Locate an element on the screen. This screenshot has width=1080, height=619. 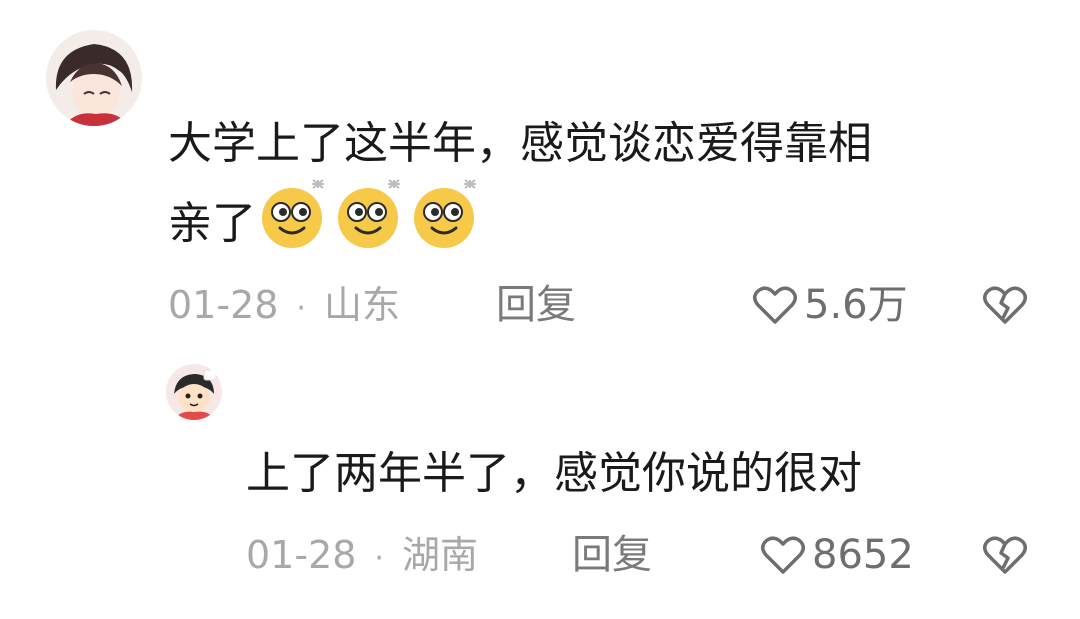
emoji-group is located at coordinates (370, 214).